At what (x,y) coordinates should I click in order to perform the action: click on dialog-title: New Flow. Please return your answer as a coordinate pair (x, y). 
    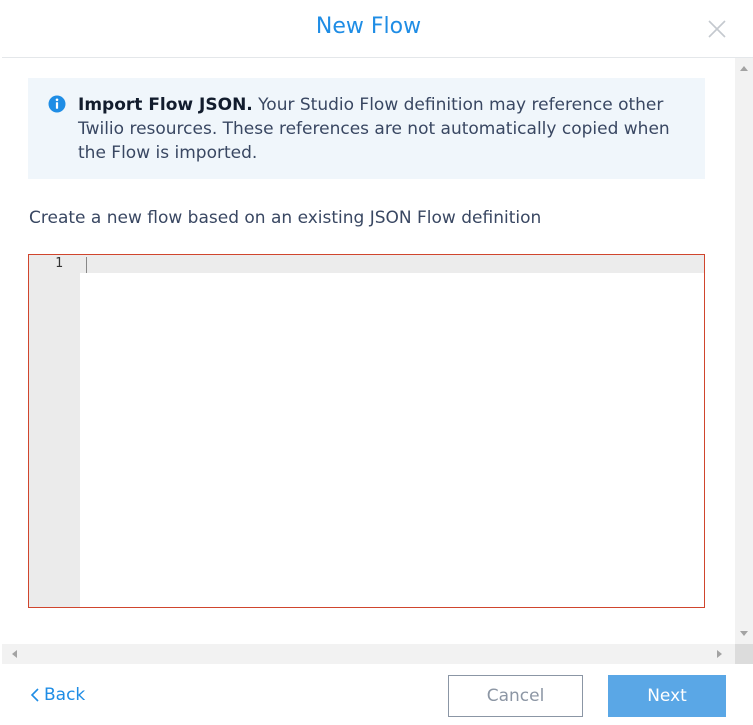
    Looking at the image, I should click on (368, 26).